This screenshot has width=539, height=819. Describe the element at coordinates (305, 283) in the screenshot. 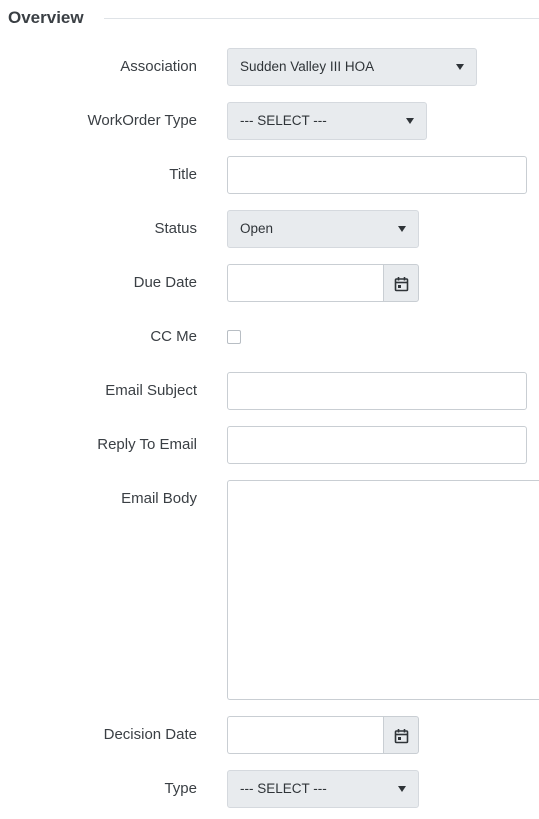

I see `due-date-input` at that location.